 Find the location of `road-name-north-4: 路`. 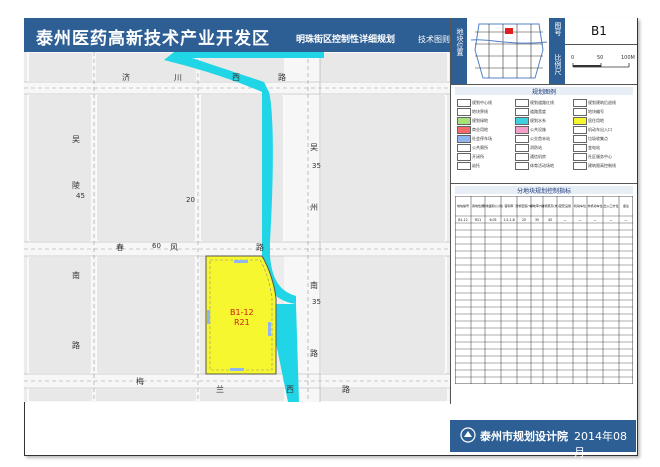

road-name-north-4: 路 is located at coordinates (282, 77).